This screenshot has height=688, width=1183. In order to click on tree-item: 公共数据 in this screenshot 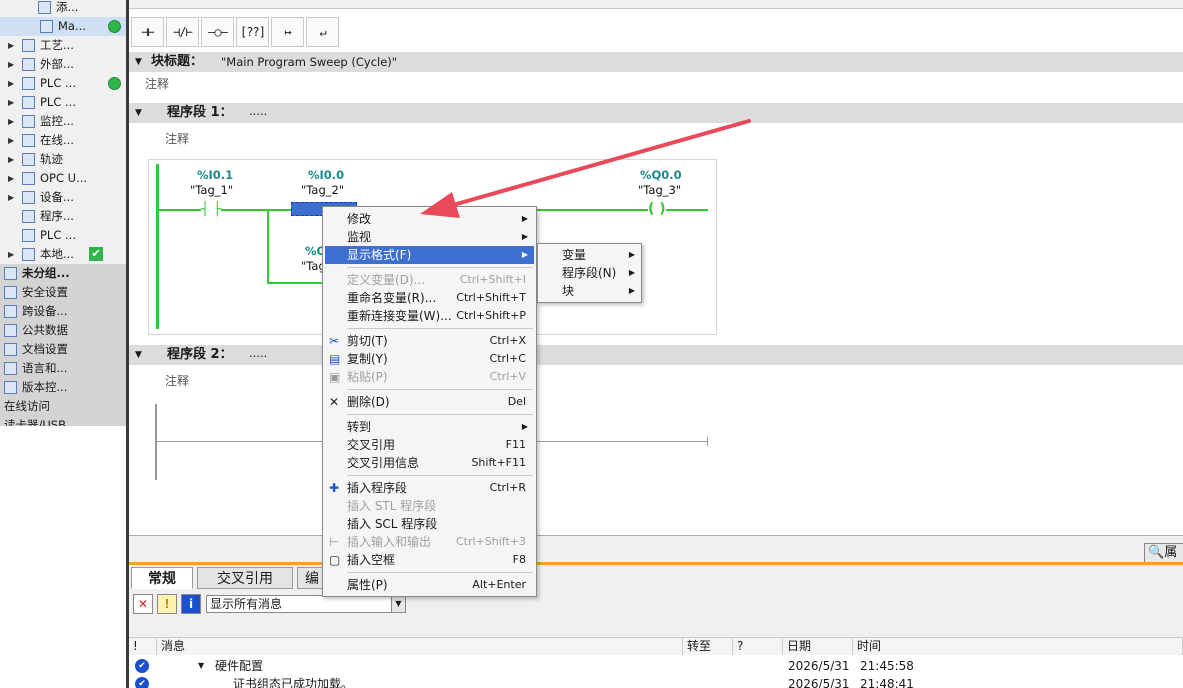, I will do `click(63, 330)`.